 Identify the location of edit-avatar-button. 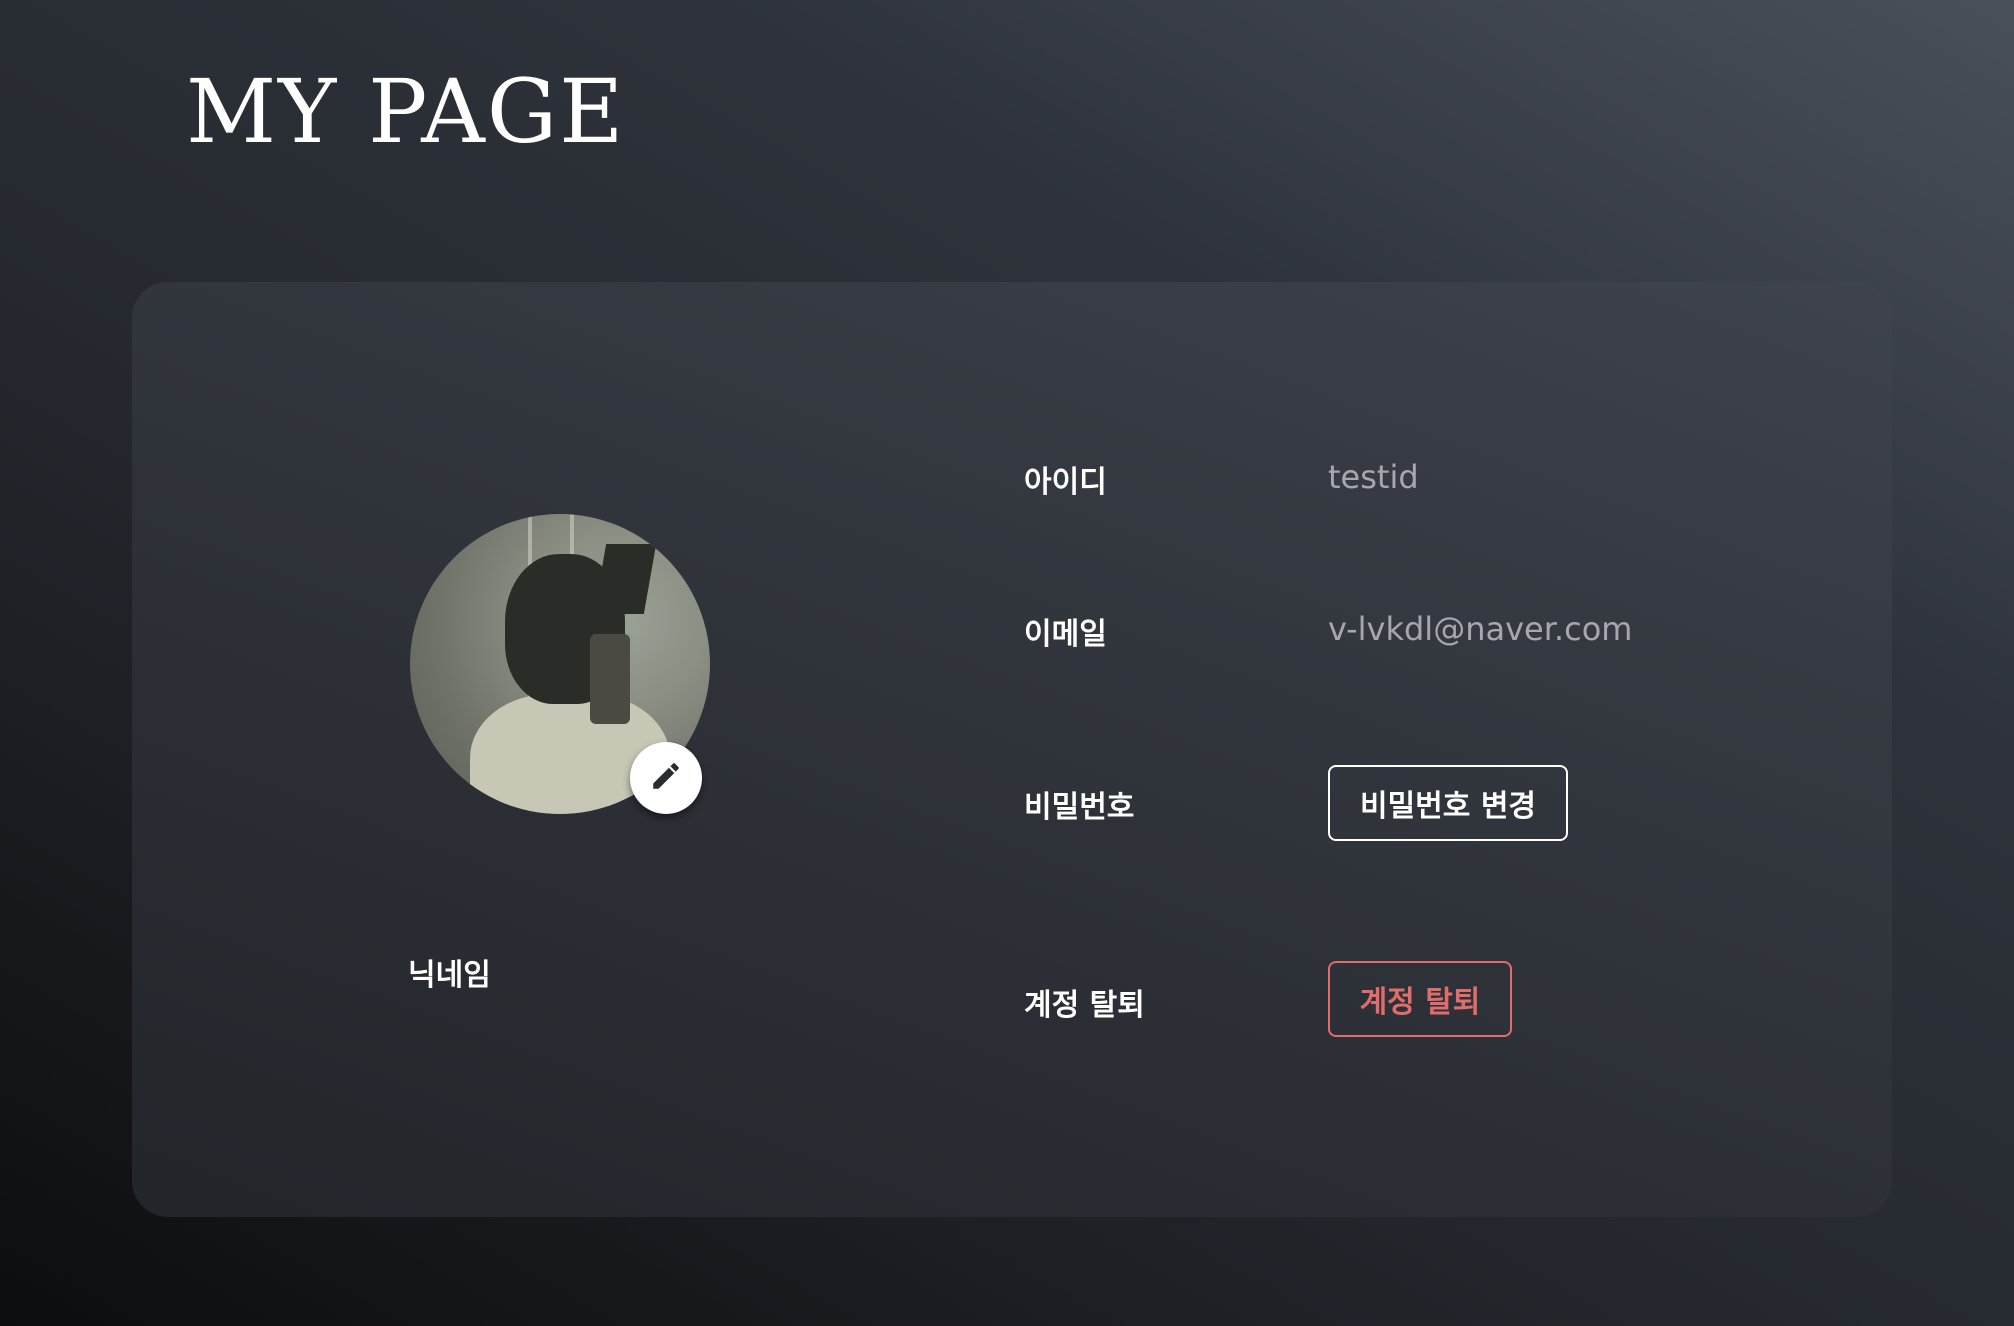
(666, 778).